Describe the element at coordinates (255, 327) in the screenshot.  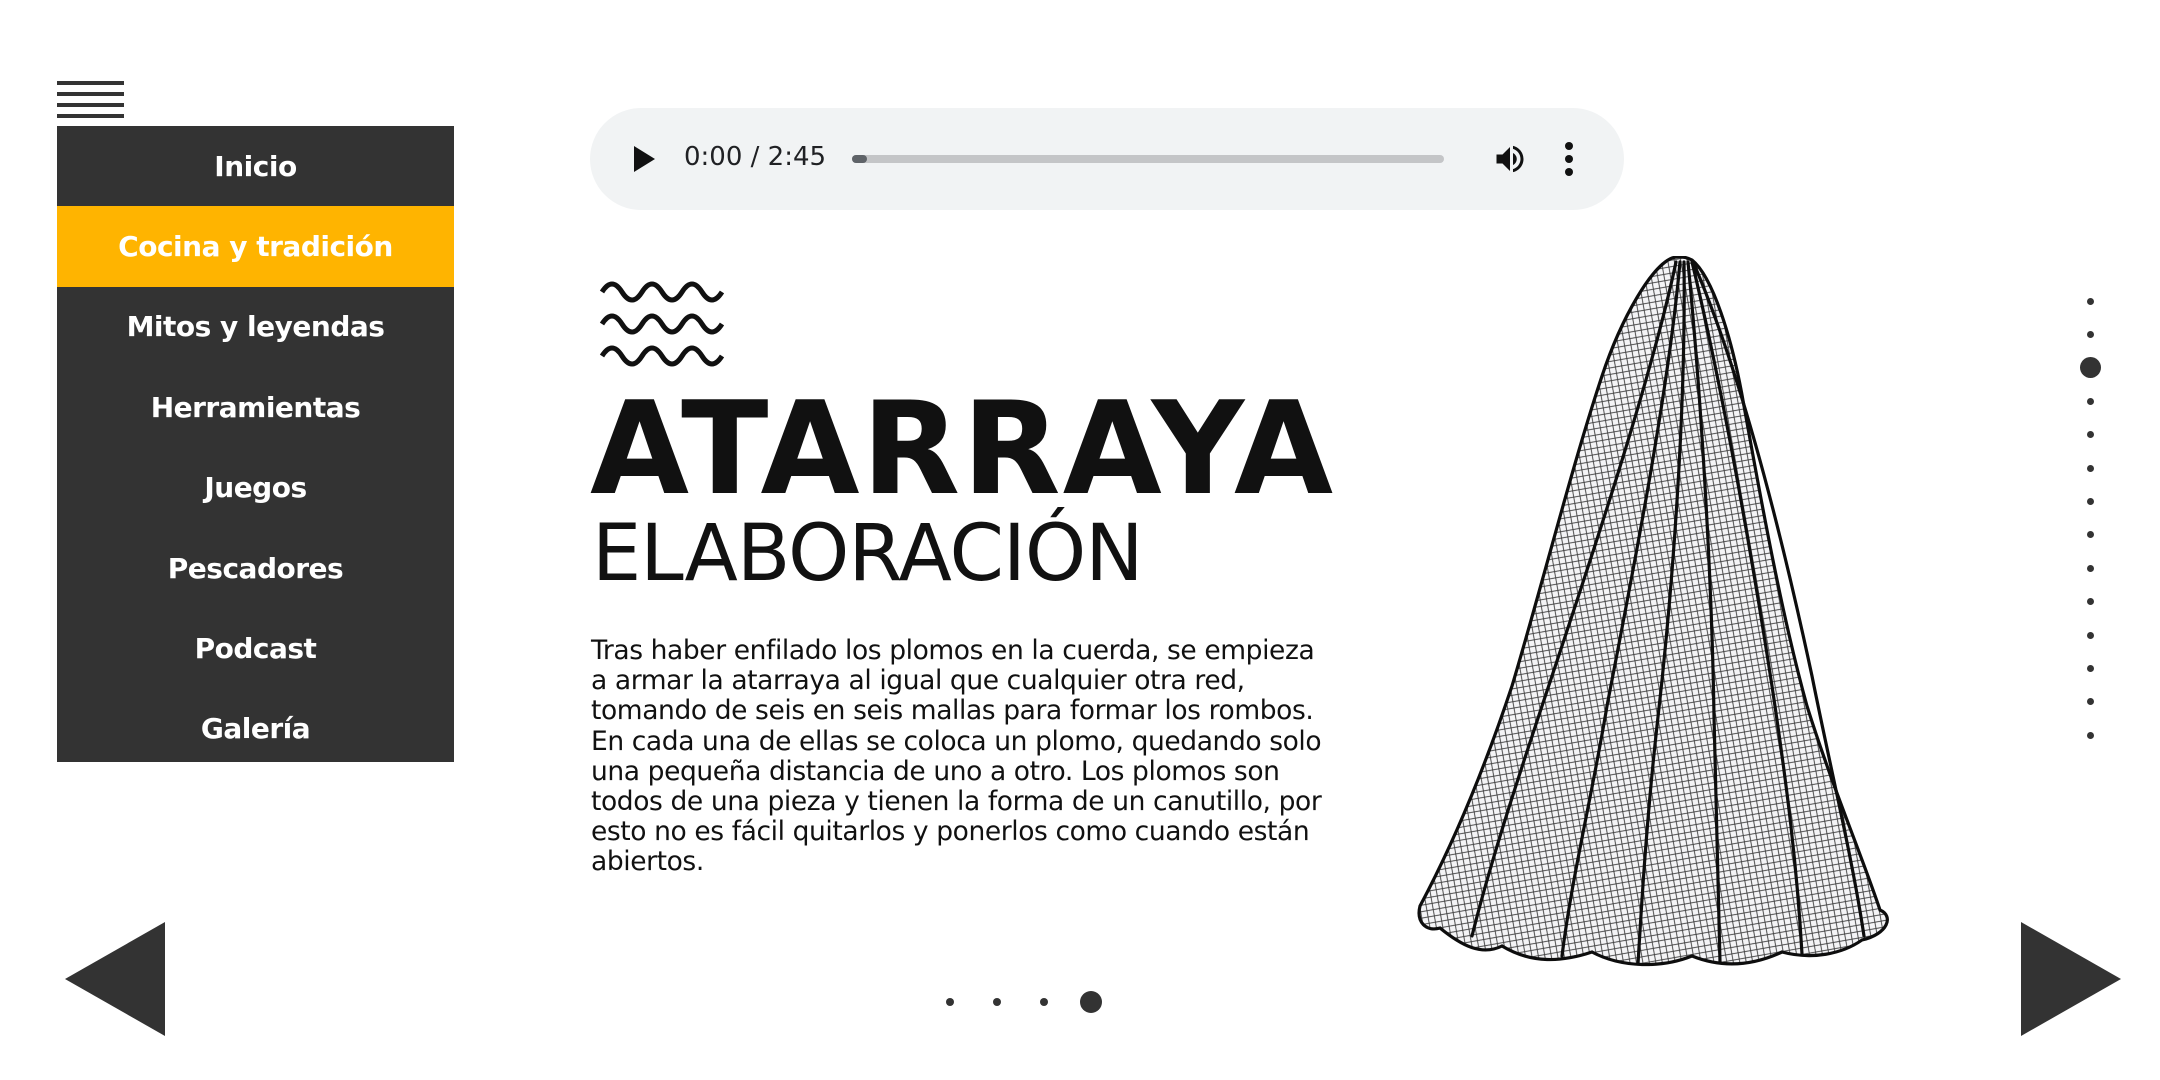
I see `menu-item-mitos-y-leyendas: Mitos y leyendas` at that location.